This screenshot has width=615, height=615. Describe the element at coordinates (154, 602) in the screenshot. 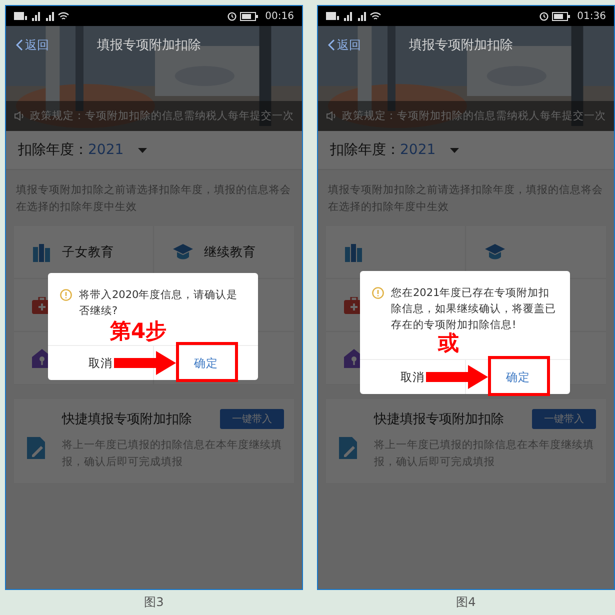

I see `figure-caption: 图3` at that location.